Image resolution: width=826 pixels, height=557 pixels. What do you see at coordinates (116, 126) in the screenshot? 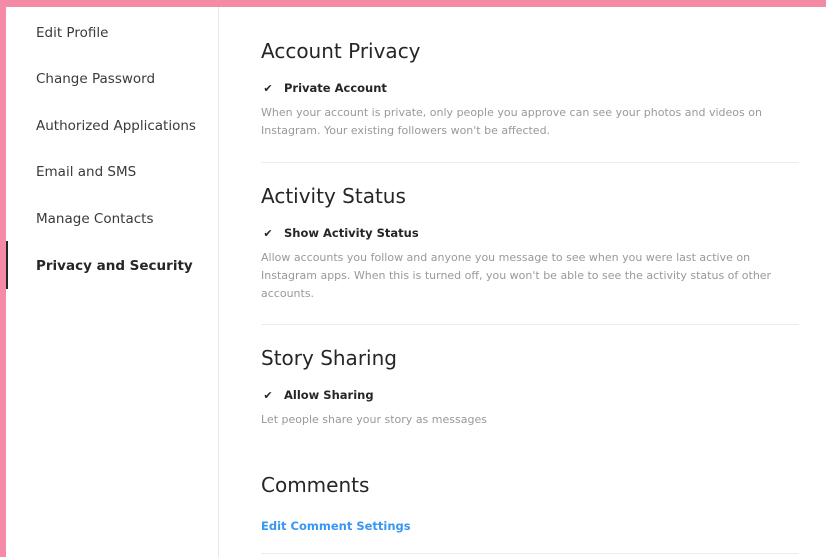
I see `sidebar-item-authorized-applications: Authorized Applications` at bounding box center [116, 126].